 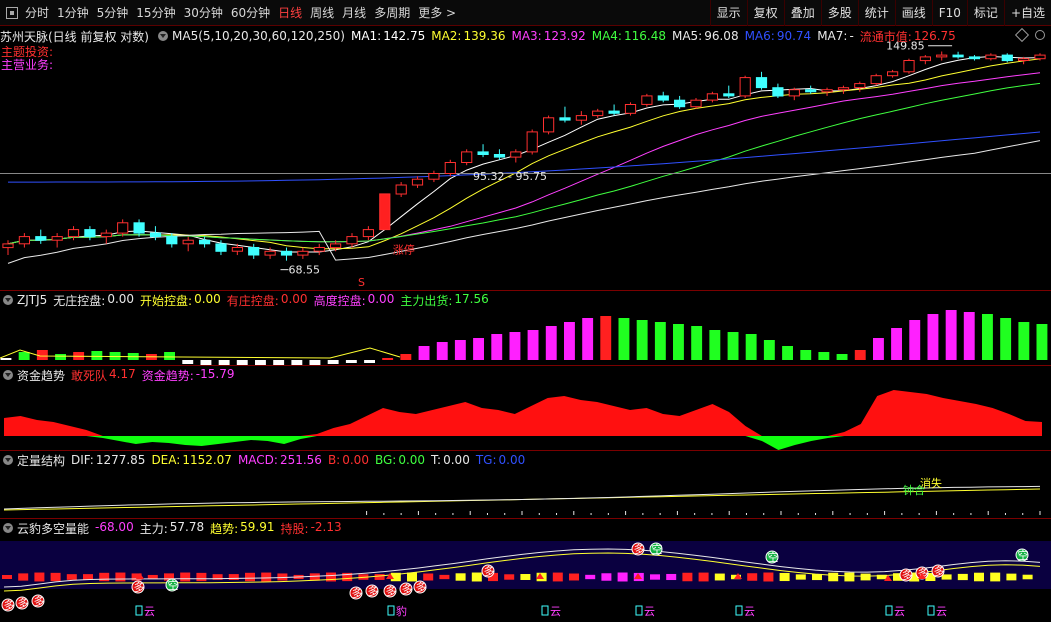 I want to click on period-tab-10: 更多 >, so click(x=437, y=13).